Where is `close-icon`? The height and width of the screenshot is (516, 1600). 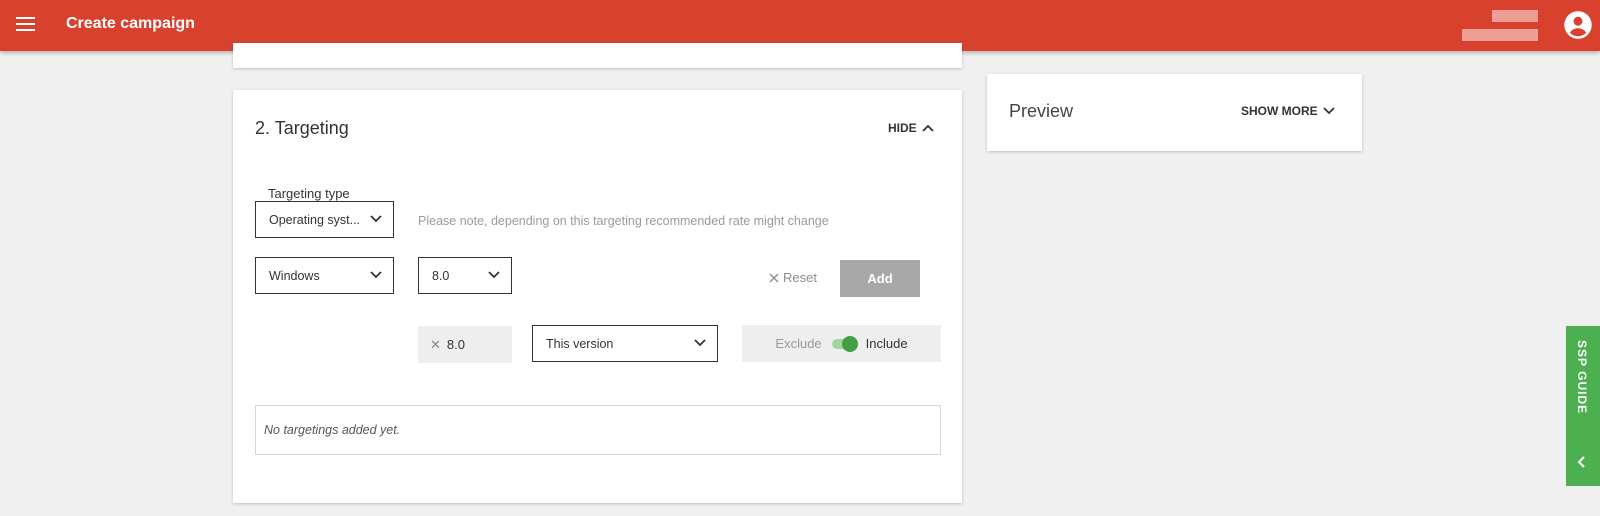
close-icon is located at coordinates (774, 277).